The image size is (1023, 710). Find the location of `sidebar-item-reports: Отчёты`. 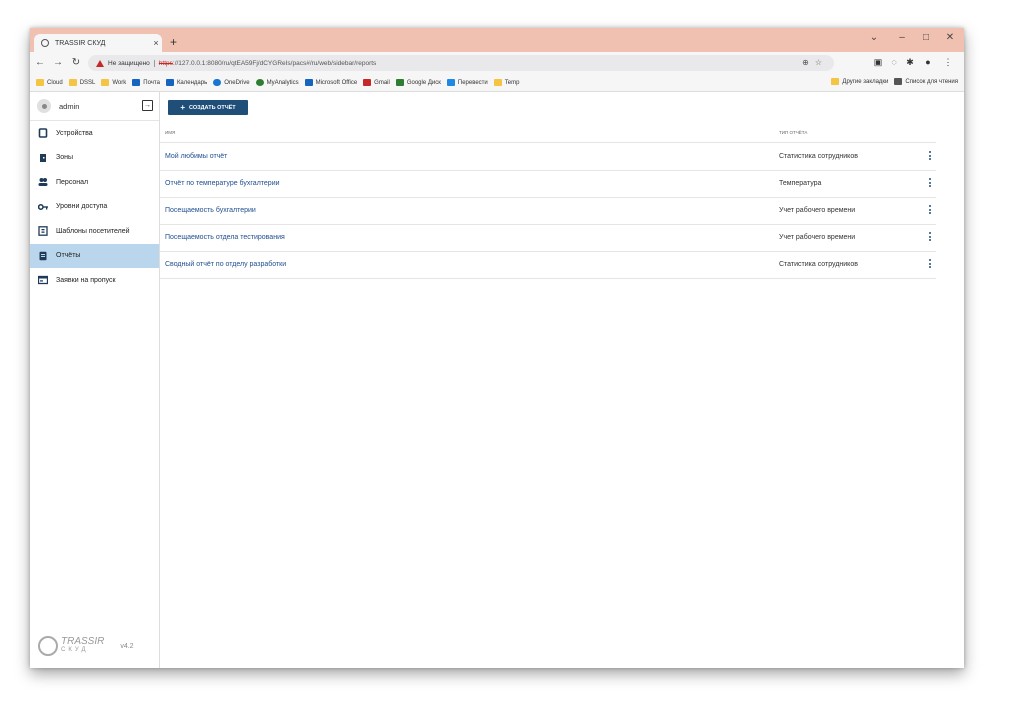

sidebar-item-reports: Отчёты is located at coordinates (94, 255).